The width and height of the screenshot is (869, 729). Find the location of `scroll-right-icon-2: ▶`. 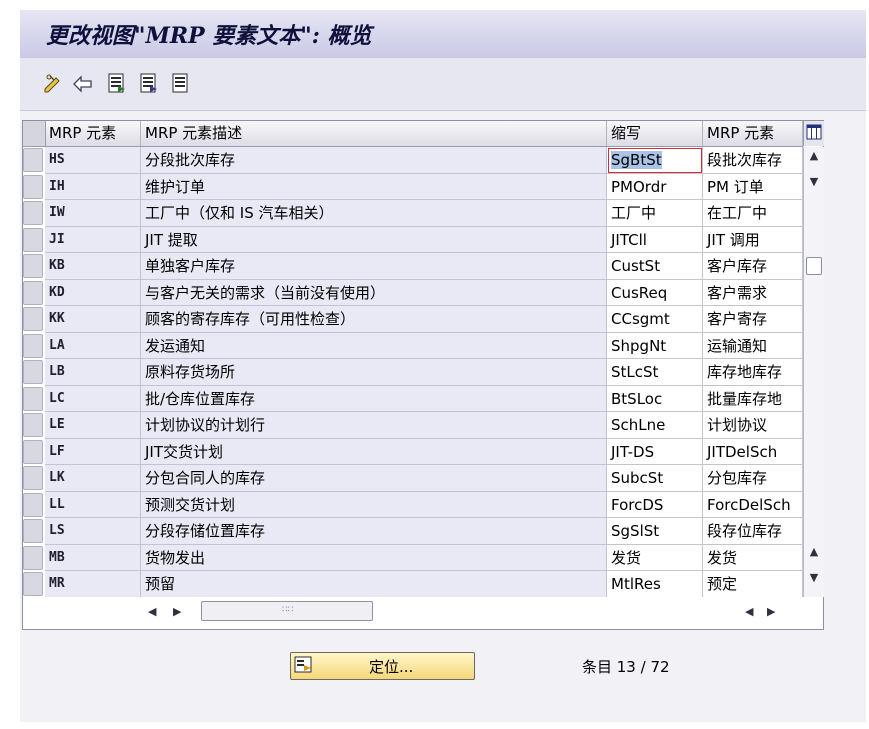

scroll-right-icon-2: ▶ is located at coordinates (771, 611).